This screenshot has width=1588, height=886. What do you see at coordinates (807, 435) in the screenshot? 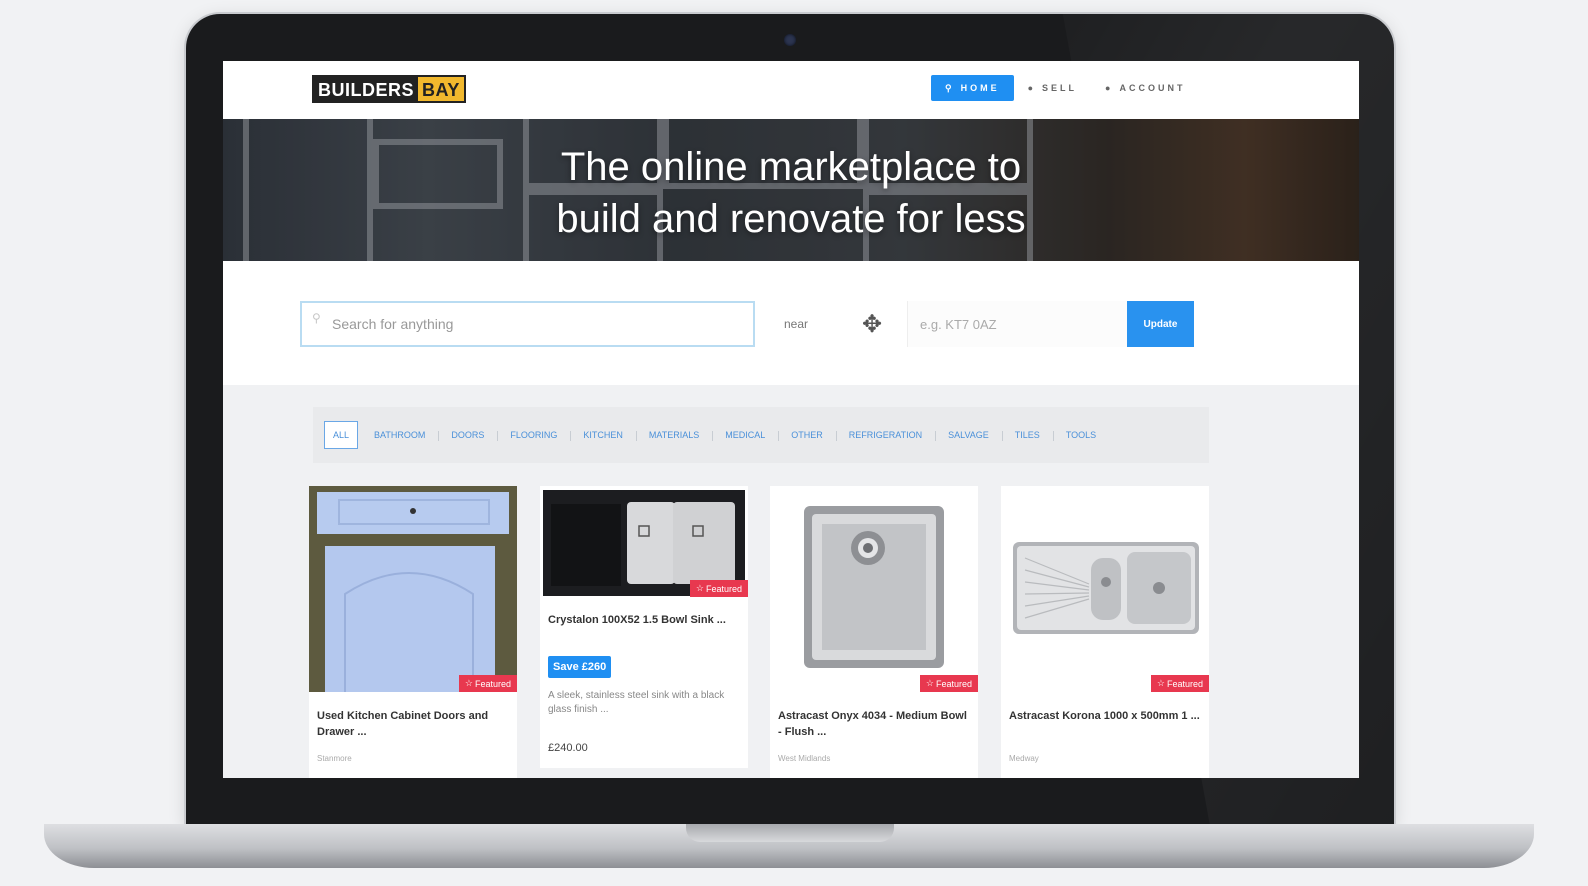
I see `category-other: OTHER` at bounding box center [807, 435].